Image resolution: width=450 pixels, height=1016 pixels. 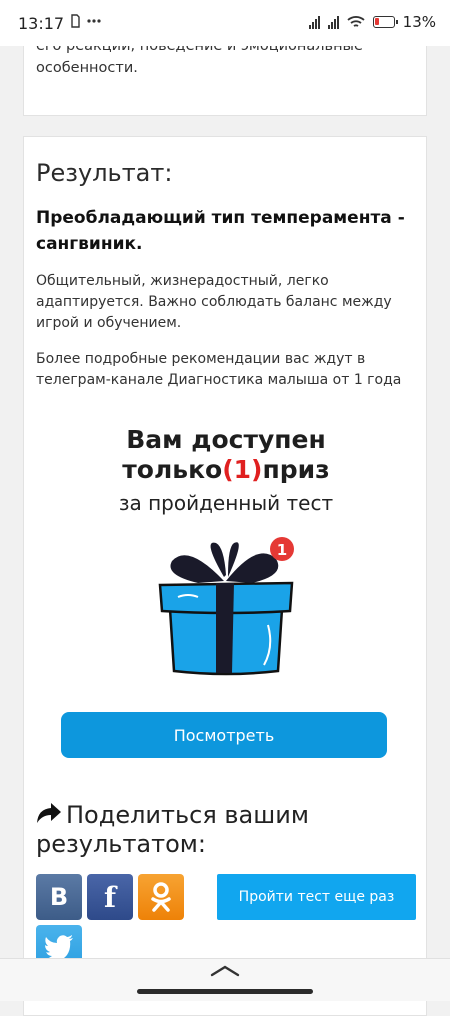 What do you see at coordinates (226, 439) in the screenshot?
I see `prize-heading: Вам доступен` at bounding box center [226, 439].